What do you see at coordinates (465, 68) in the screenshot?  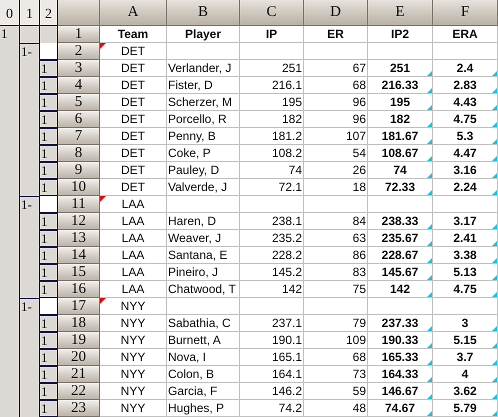 I see `table-cell: 2.4` at bounding box center [465, 68].